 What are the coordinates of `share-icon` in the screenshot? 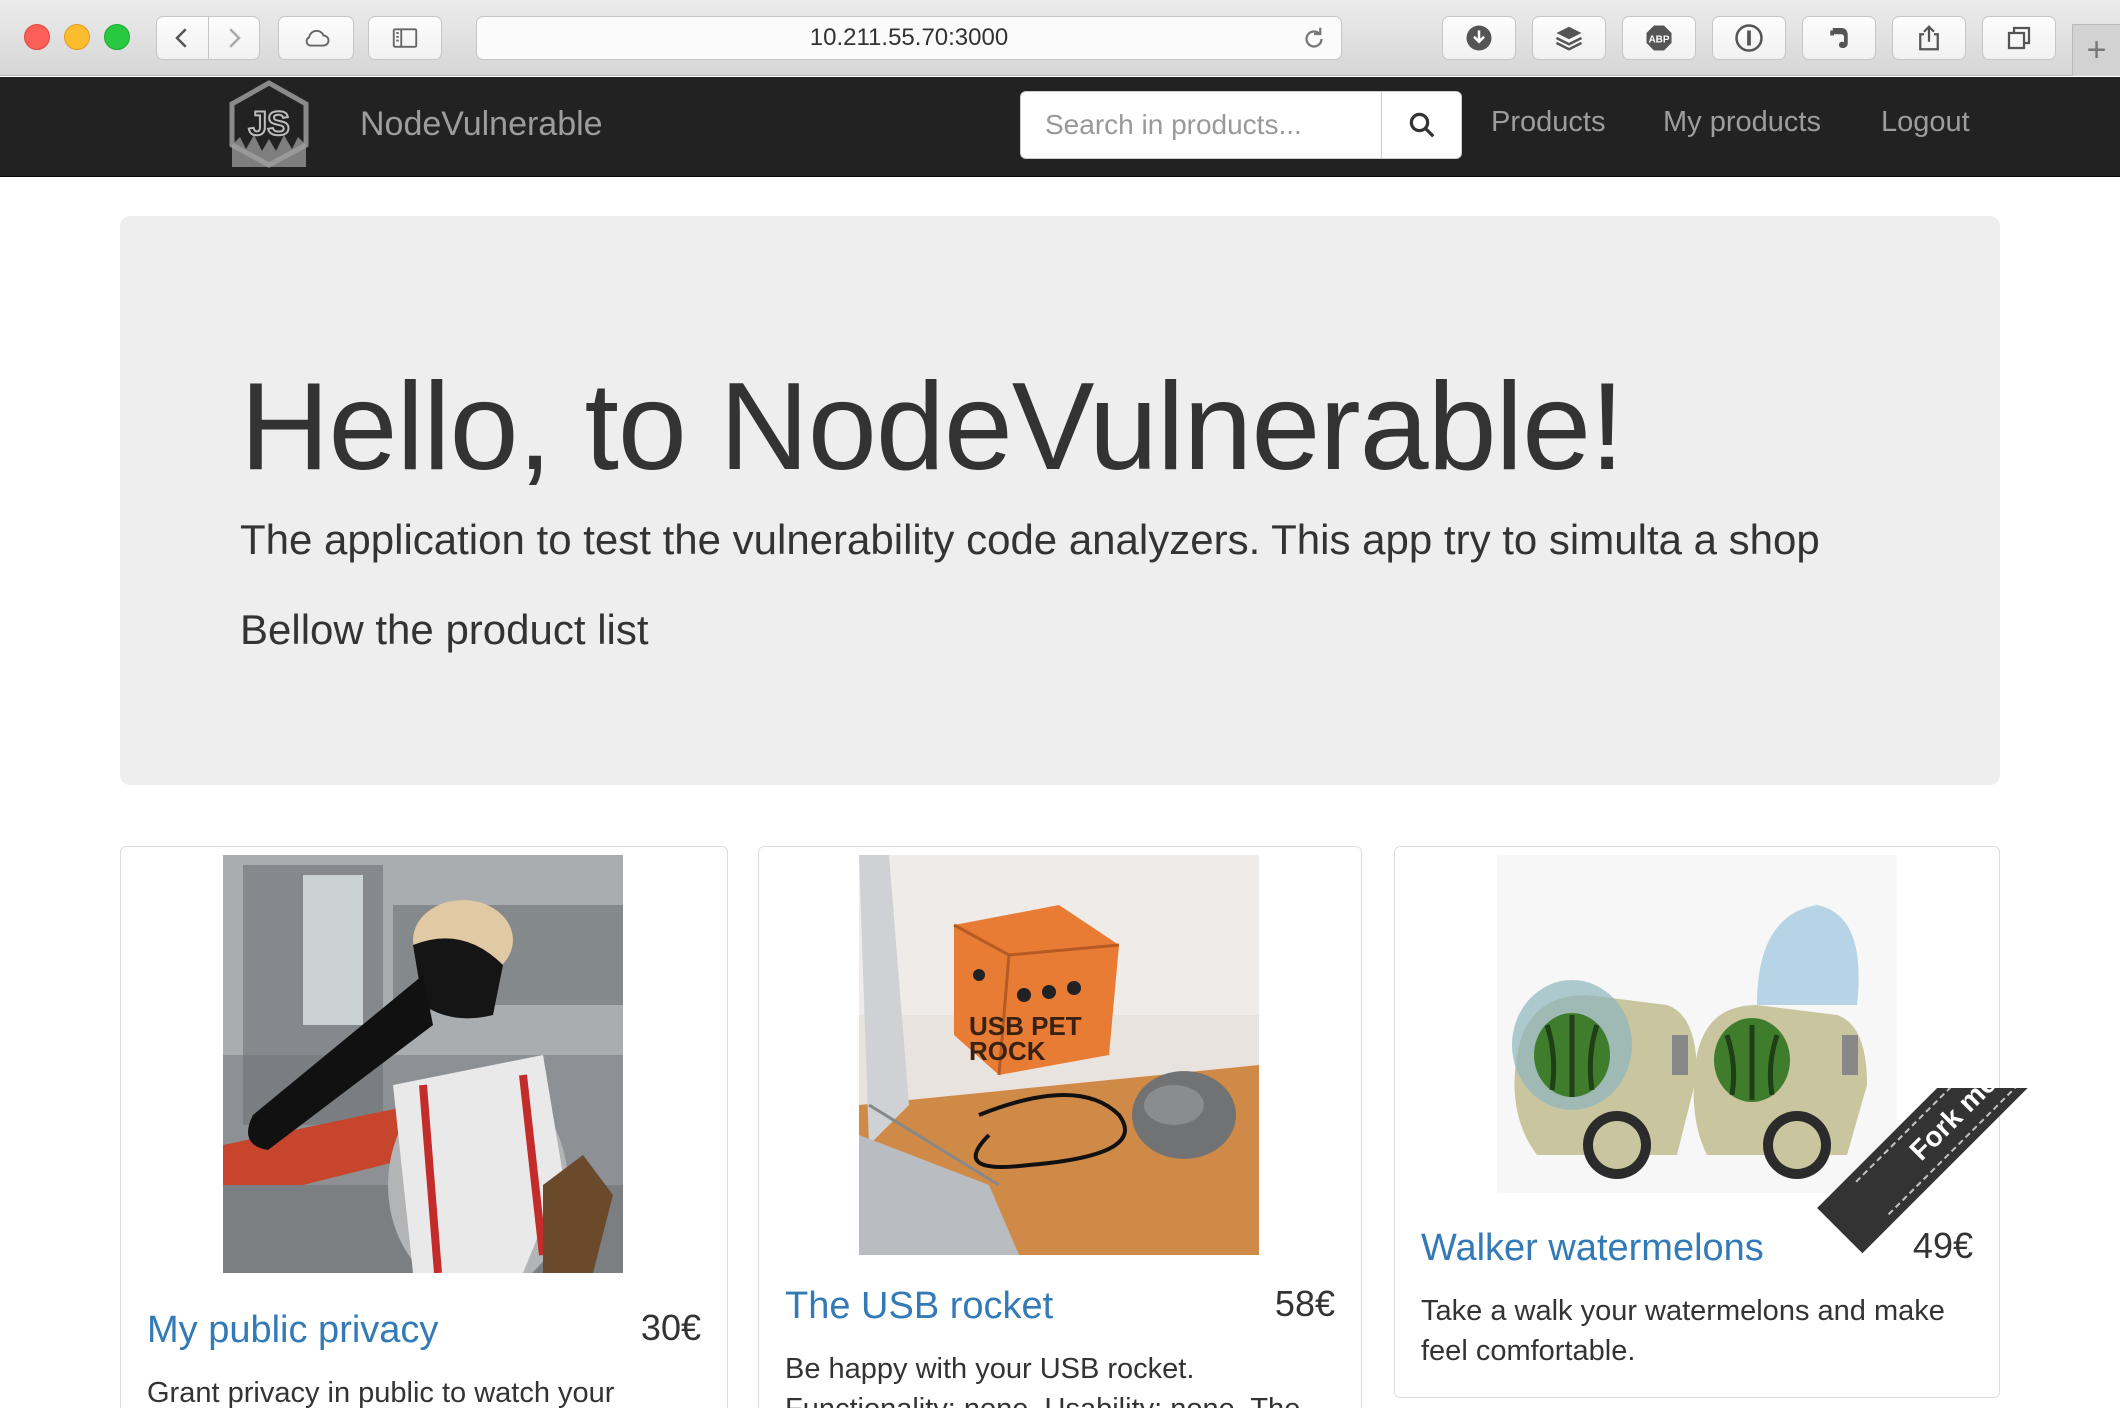 It's located at (1929, 38).